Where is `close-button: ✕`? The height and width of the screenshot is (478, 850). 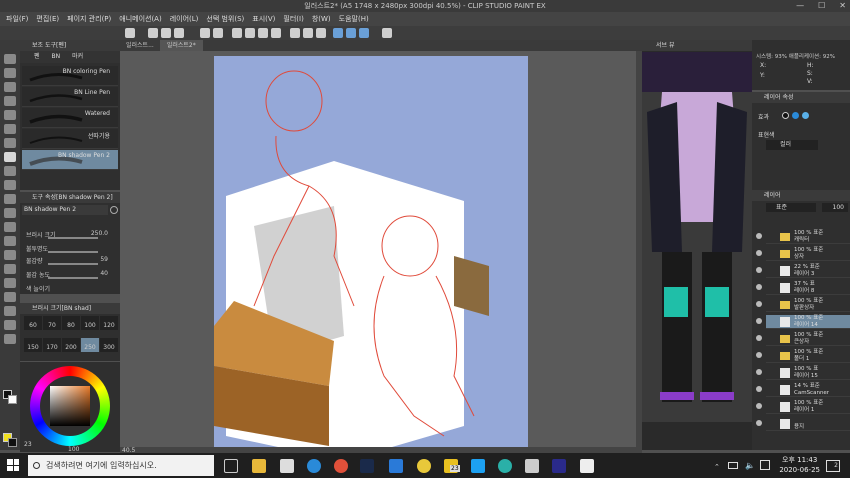 close-button: ✕ is located at coordinates (842, 6).